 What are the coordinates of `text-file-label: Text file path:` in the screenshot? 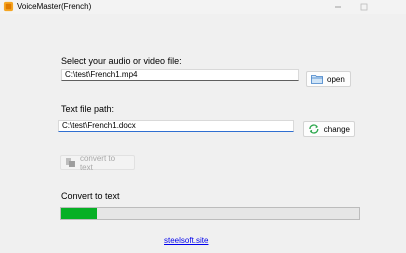 It's located at (88, 109).